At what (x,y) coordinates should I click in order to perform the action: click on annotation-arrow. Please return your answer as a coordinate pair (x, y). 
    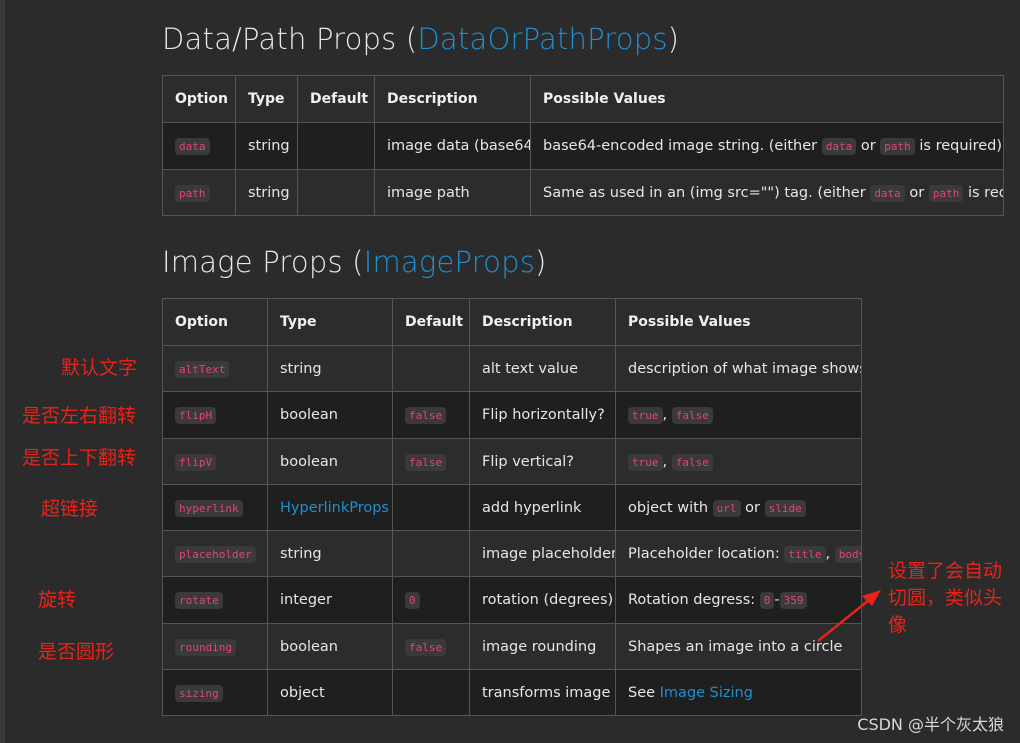
    Looking at the image, I should click on (849, 616).